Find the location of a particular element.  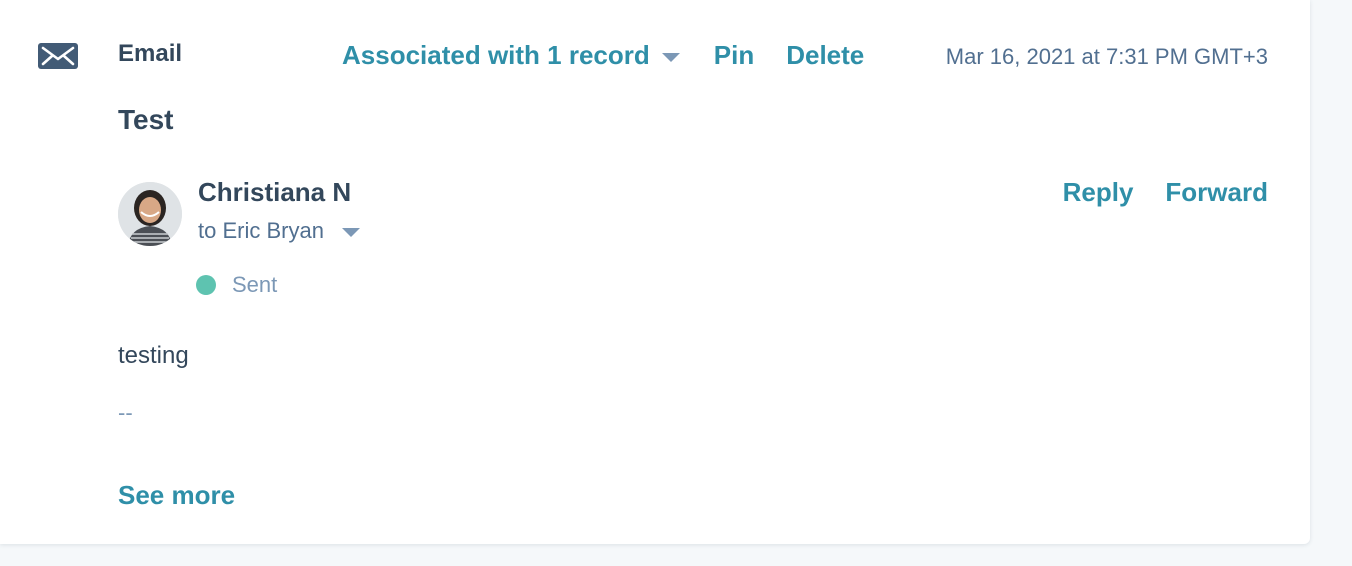

recipient-dropdown: to Eric Bryan is located at coordinates (279, 231).